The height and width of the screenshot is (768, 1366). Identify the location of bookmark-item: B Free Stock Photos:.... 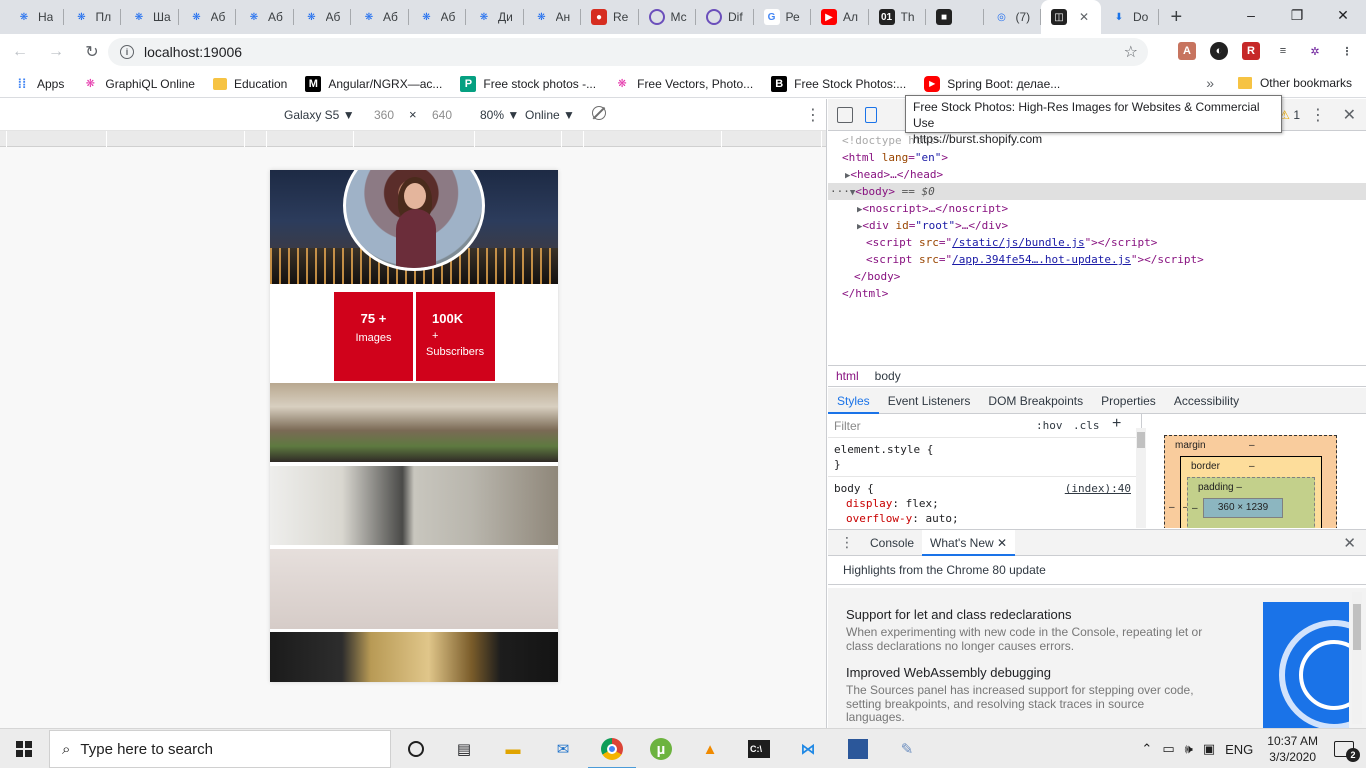
(838, 83).